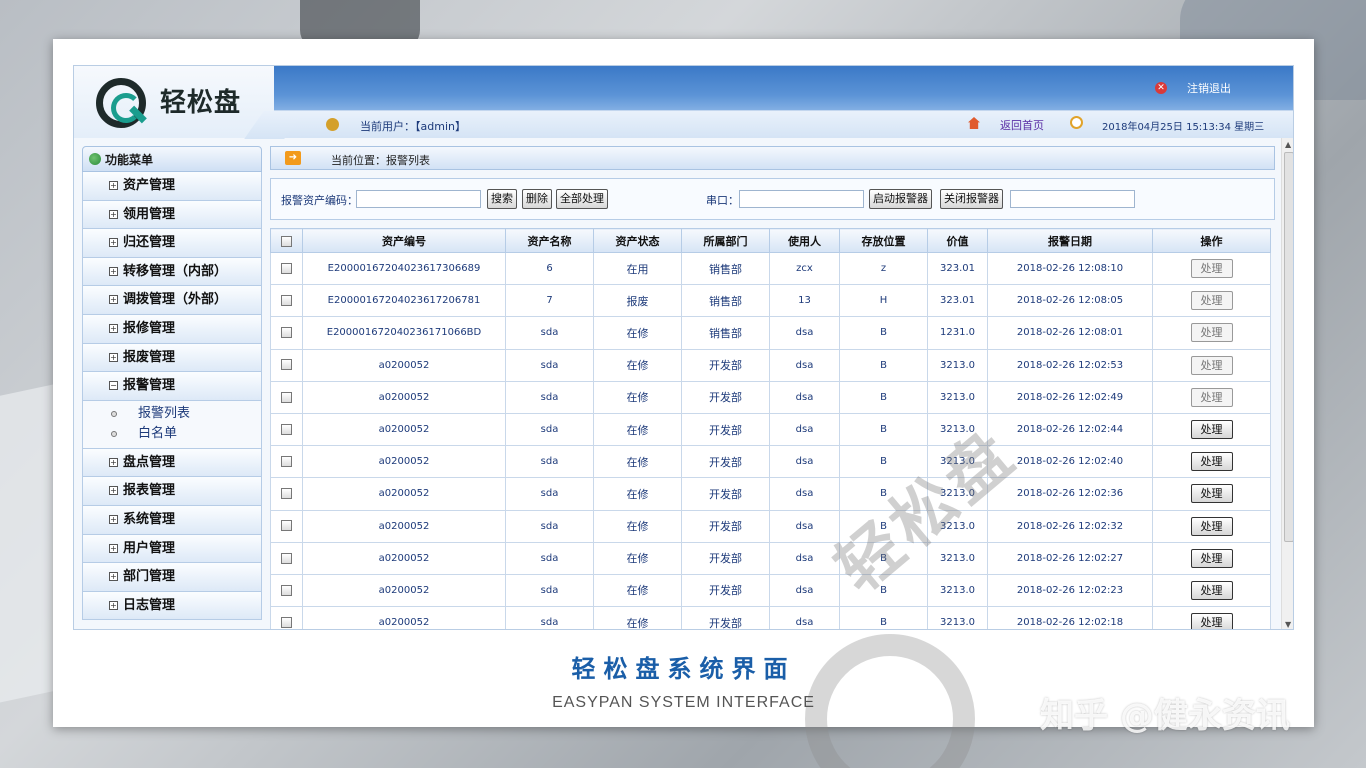 The width and height of the screenshot is (1366, 768). What do you see at coordinates (172, 414) in the screenshot?
I see `submenu-item-alarm-list: 报警列表` at bounding box center [172, 414].